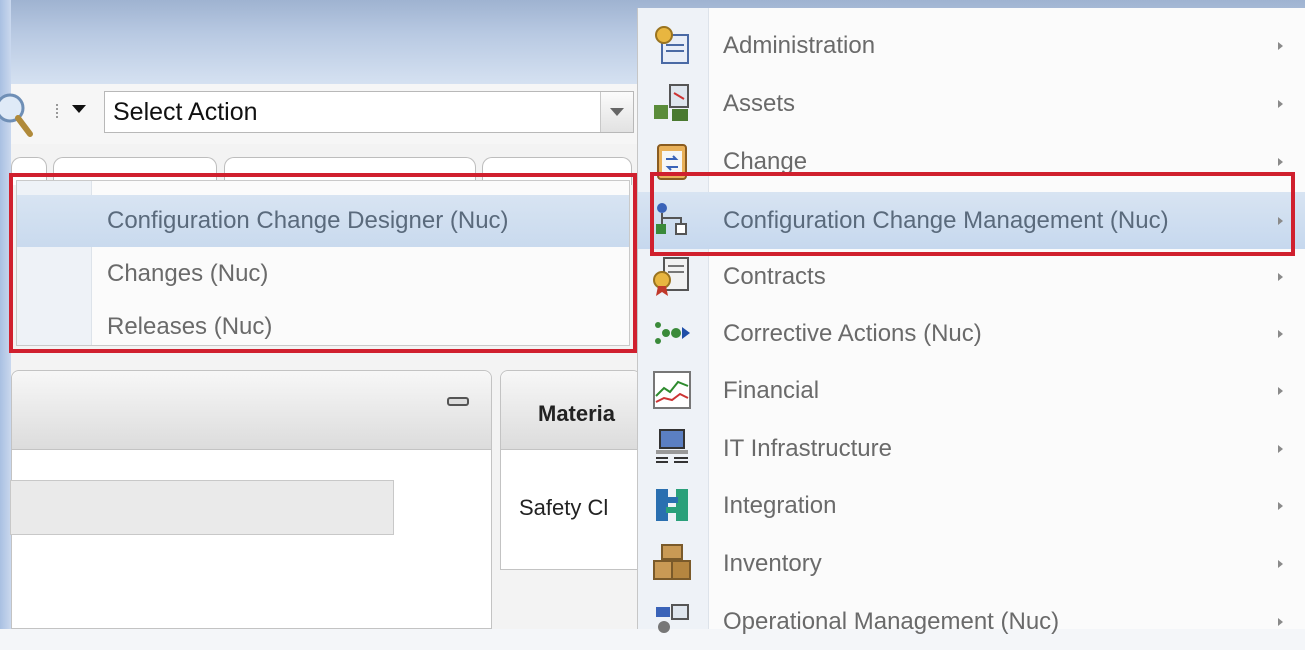 The image size is (1305, 650). What do you see at coordinates (672, 505) in the screenshot?
I see `integration-icon` at bounding box center [672, 505].